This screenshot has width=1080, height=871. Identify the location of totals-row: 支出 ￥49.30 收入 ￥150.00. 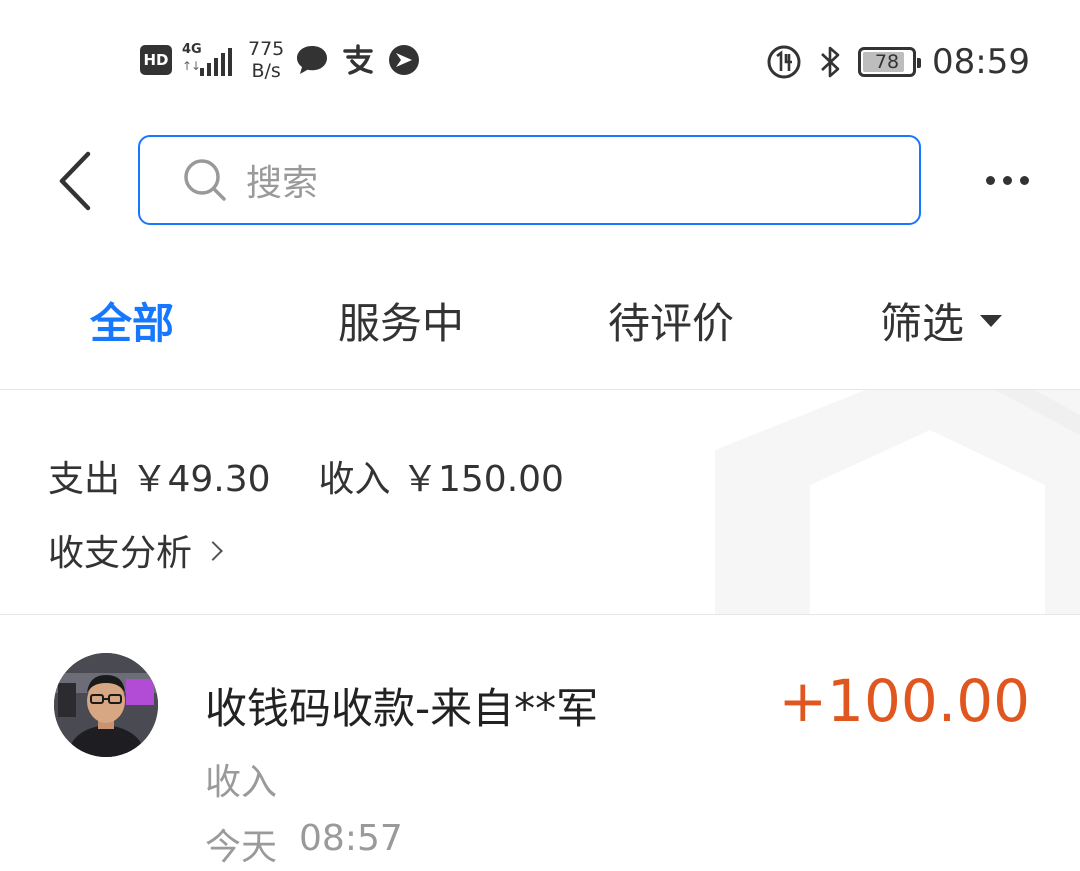
(306, 476).